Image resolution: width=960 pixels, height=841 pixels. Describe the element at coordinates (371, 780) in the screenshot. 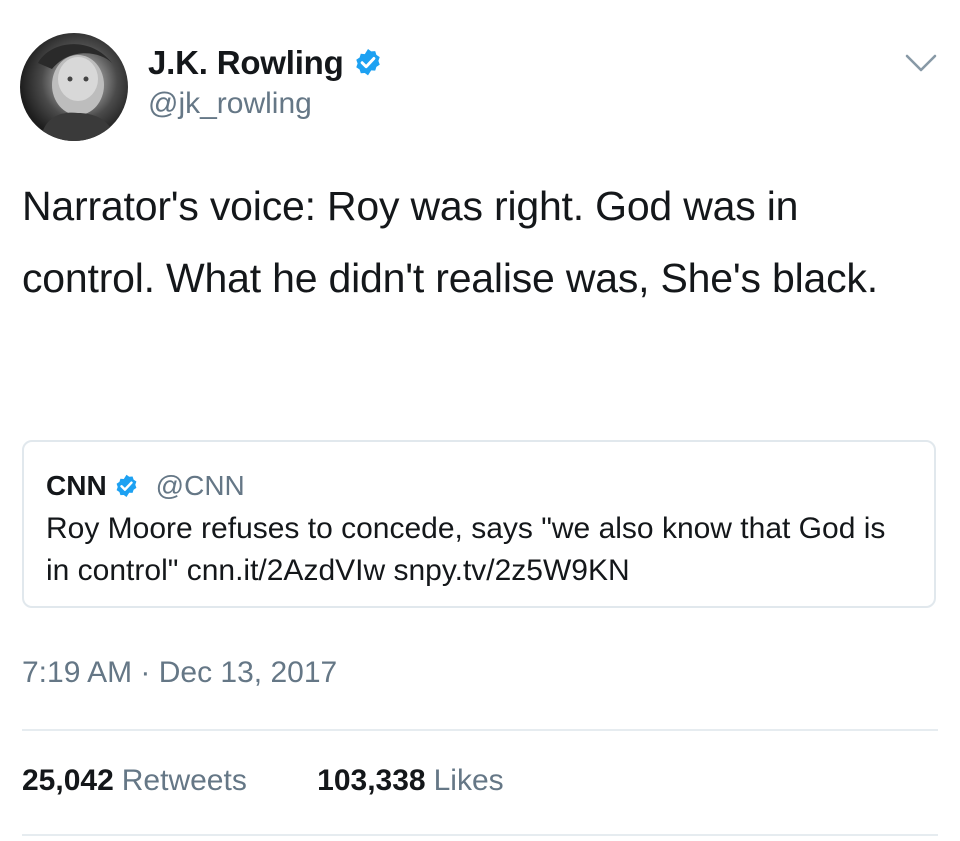

I see `likes-count: 103,338` at that location.